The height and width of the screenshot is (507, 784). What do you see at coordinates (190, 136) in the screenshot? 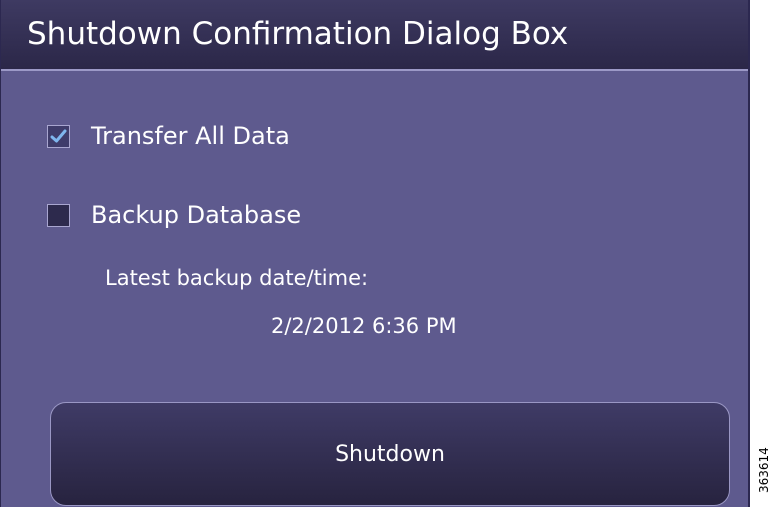
I see `transfer-all-data-label: Transfer All Data` at bounding box center [190, 136].